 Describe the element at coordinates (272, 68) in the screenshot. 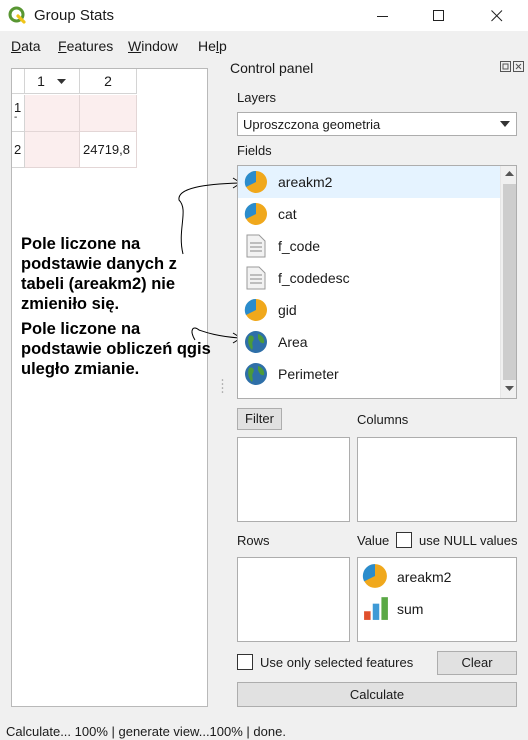

I see `control-panel-title: Control panel` at that location.